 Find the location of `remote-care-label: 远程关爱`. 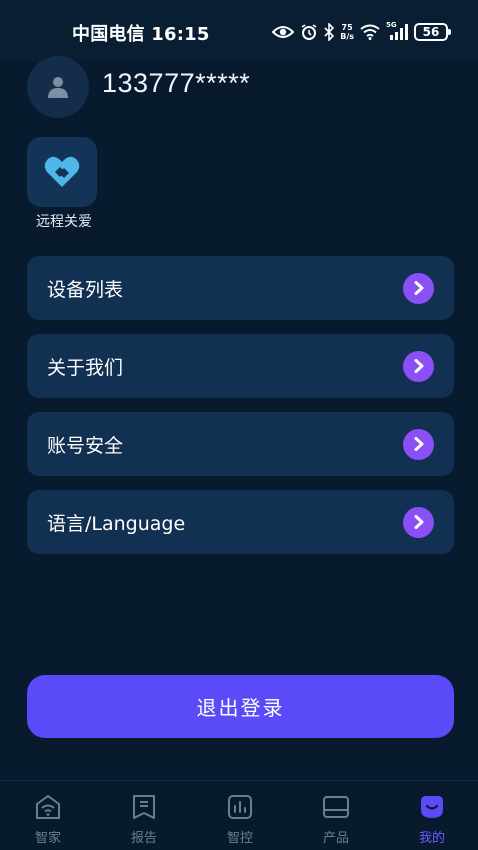

remote-care-label: 远程关爱 is located at coordinates (64, 222).